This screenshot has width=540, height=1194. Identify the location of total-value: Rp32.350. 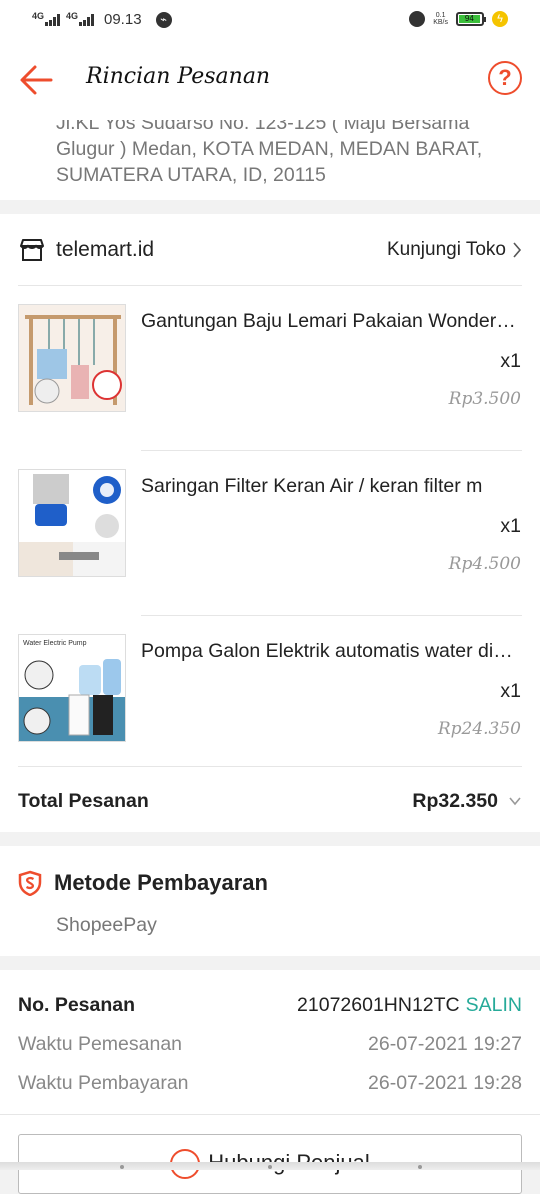
(455, 801).